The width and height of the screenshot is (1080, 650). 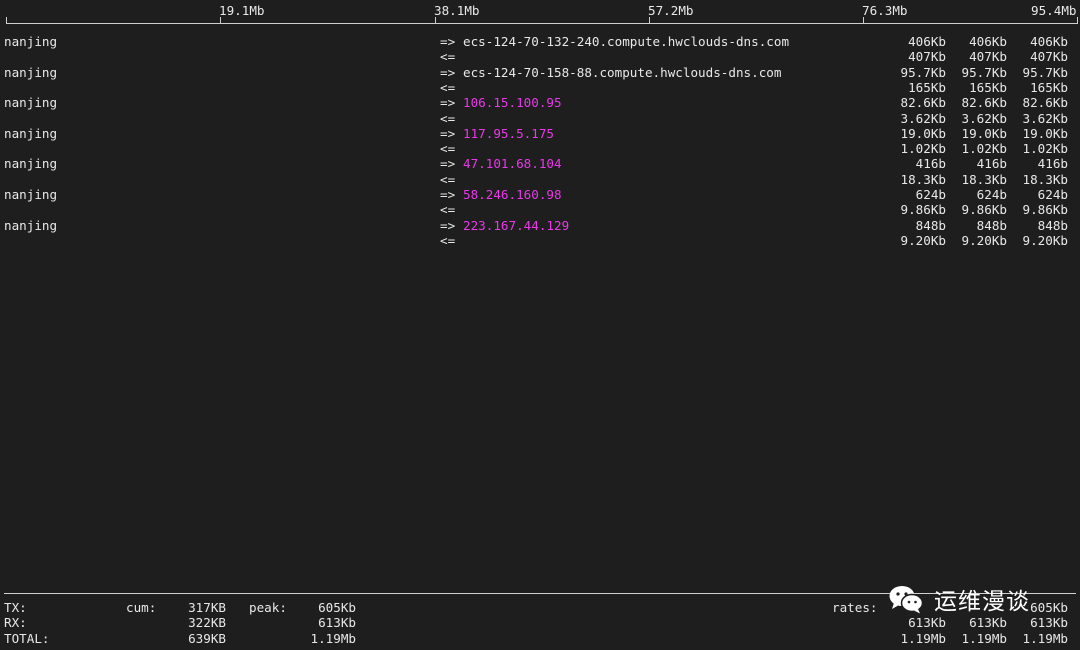 I want to click on in-rate-10s: 1.02Kb, so click(x=984, y=149).